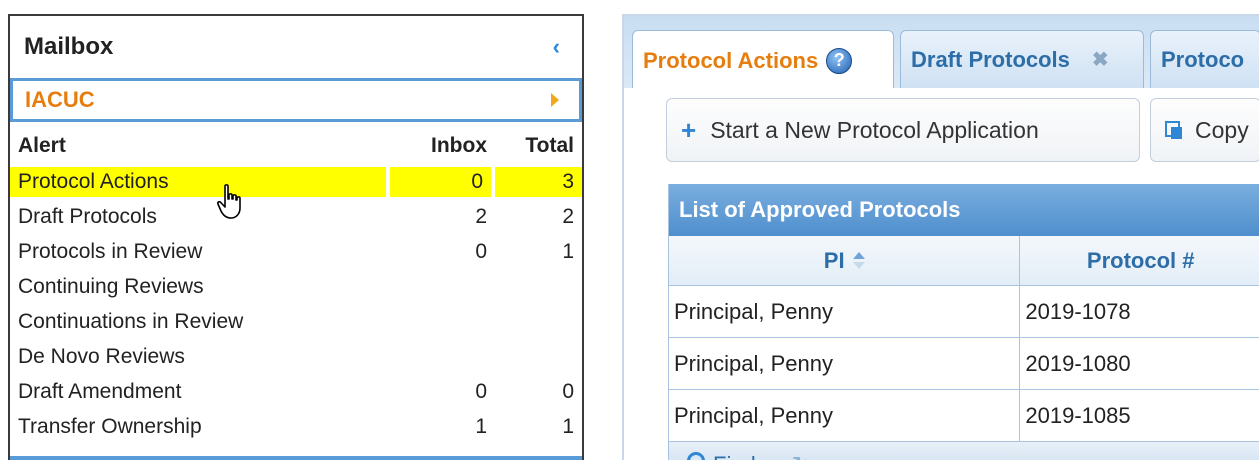 This screenshot has width=1259, height=460. I want to click on table-row: Principal, Penny 2019-1085, so click(964, 416).